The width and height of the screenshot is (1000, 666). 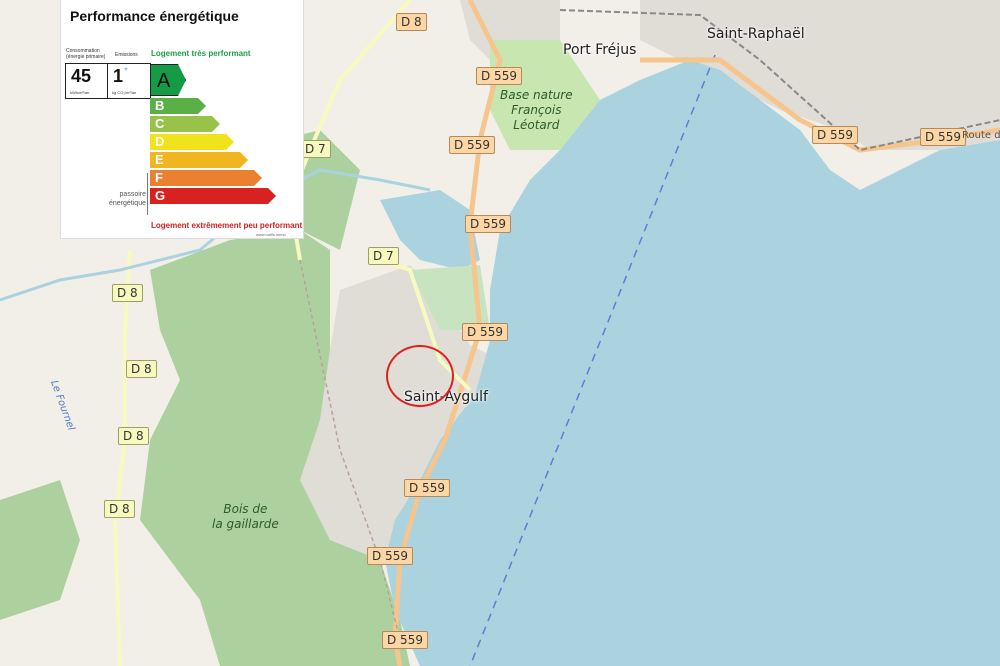 What do you see at coordinates (227, 225) in the screenshot?
I see `worst-performance-label: Logement extrêmement peu performant` at bounding box center [227, 225].